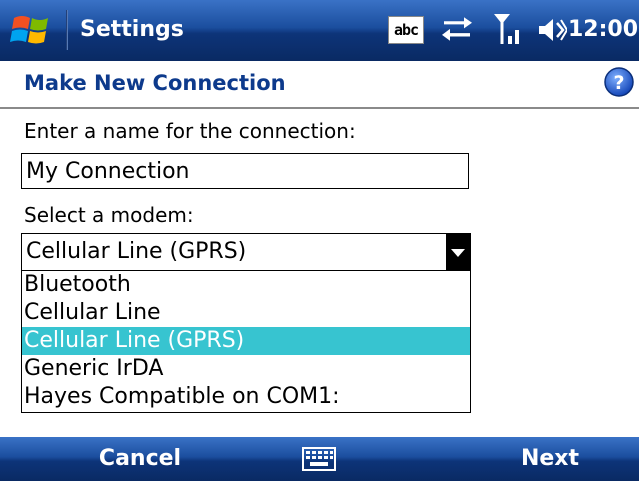  I want to click on windows-start-icon, so click(32, 30).